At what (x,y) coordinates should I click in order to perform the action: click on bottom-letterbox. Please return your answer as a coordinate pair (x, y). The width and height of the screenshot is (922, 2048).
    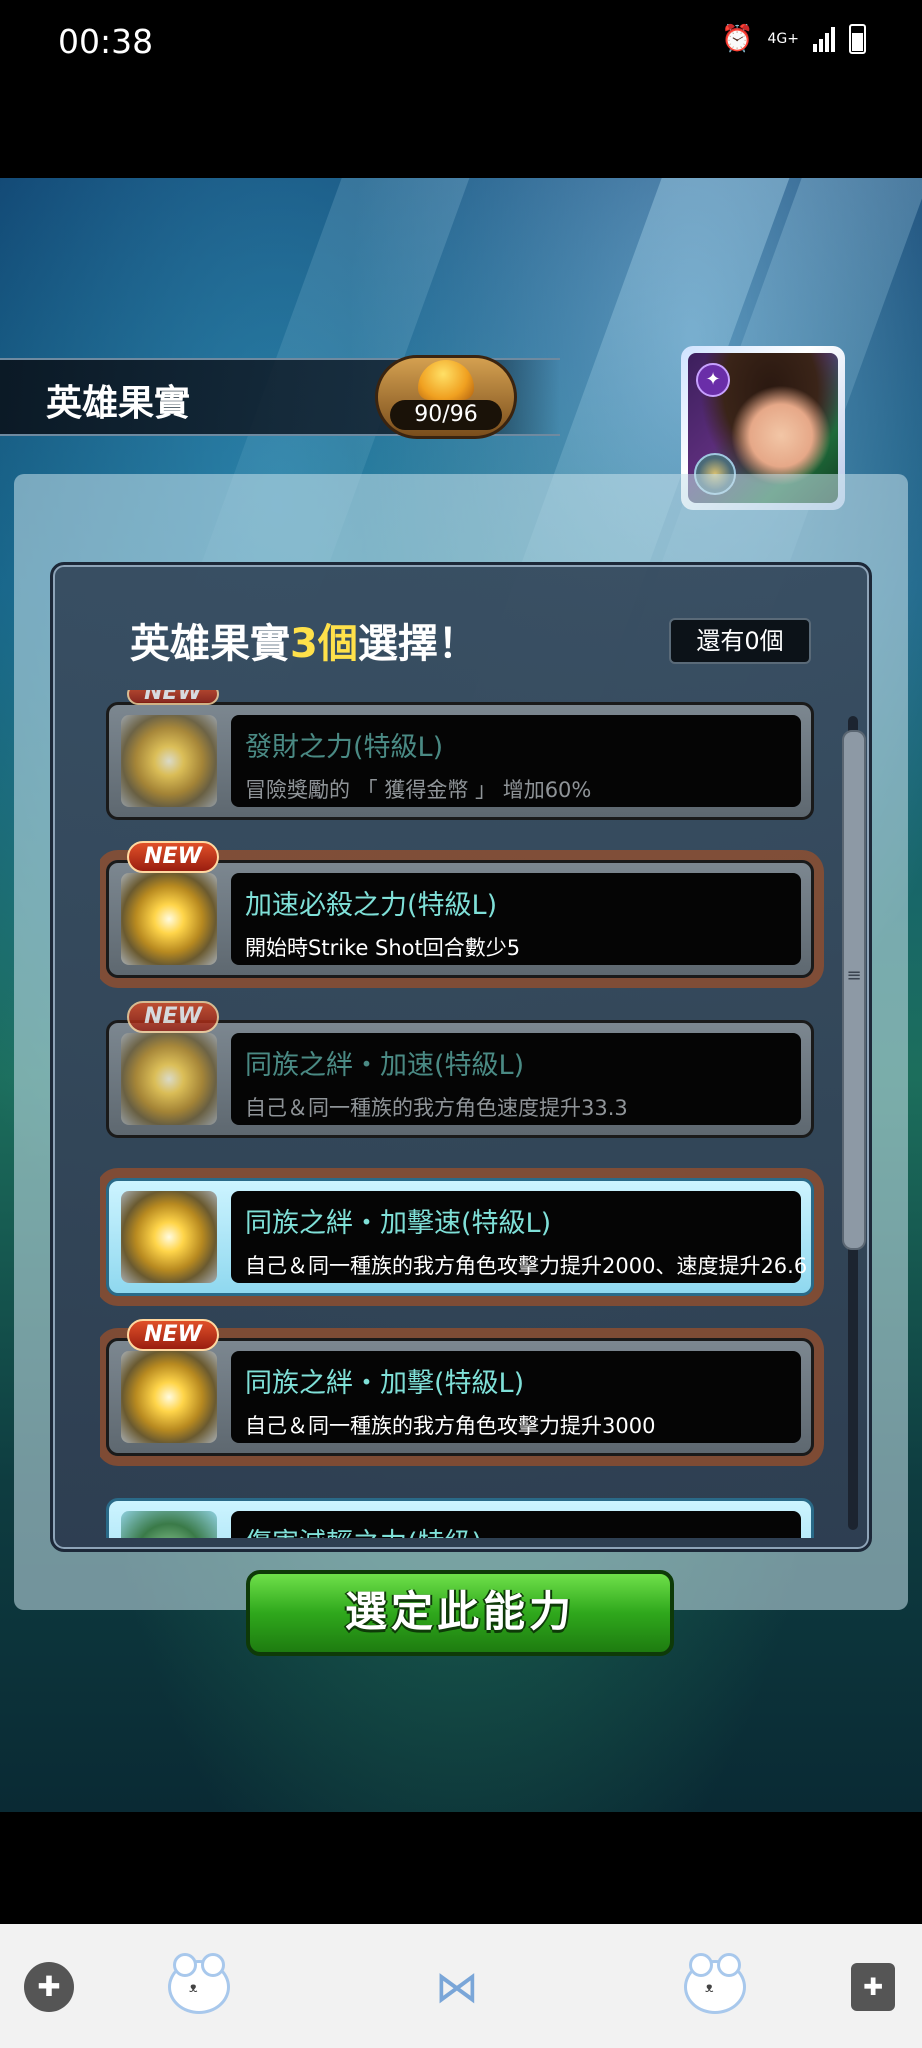
    Looking at the image, I should click on (461, 1868).